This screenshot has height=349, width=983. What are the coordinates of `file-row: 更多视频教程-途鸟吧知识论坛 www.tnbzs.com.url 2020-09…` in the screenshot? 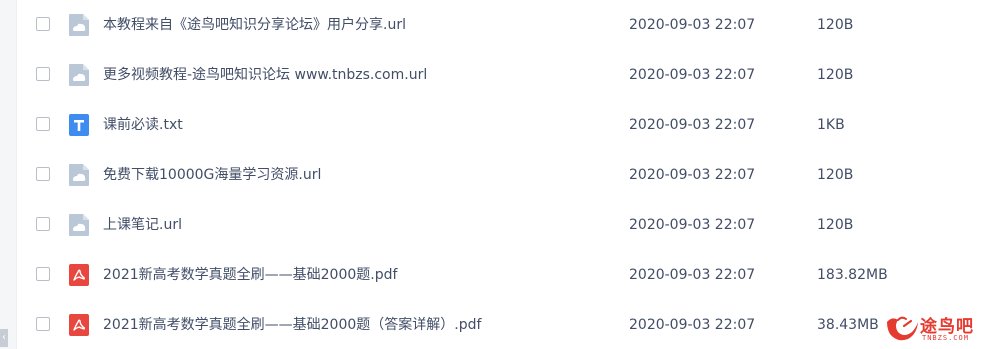 It's located at (499, 75).